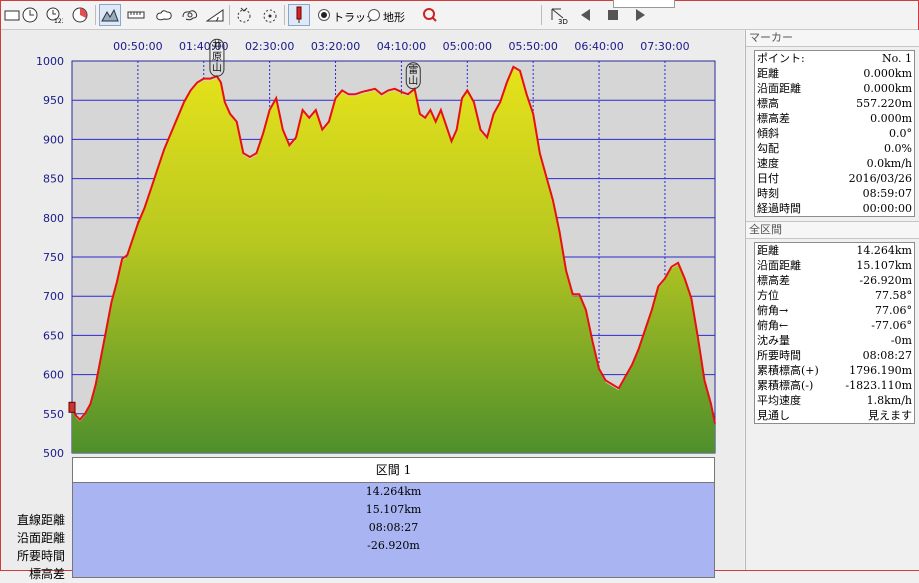  I want to click on info-value: 1796.190m, so click(880, 370).